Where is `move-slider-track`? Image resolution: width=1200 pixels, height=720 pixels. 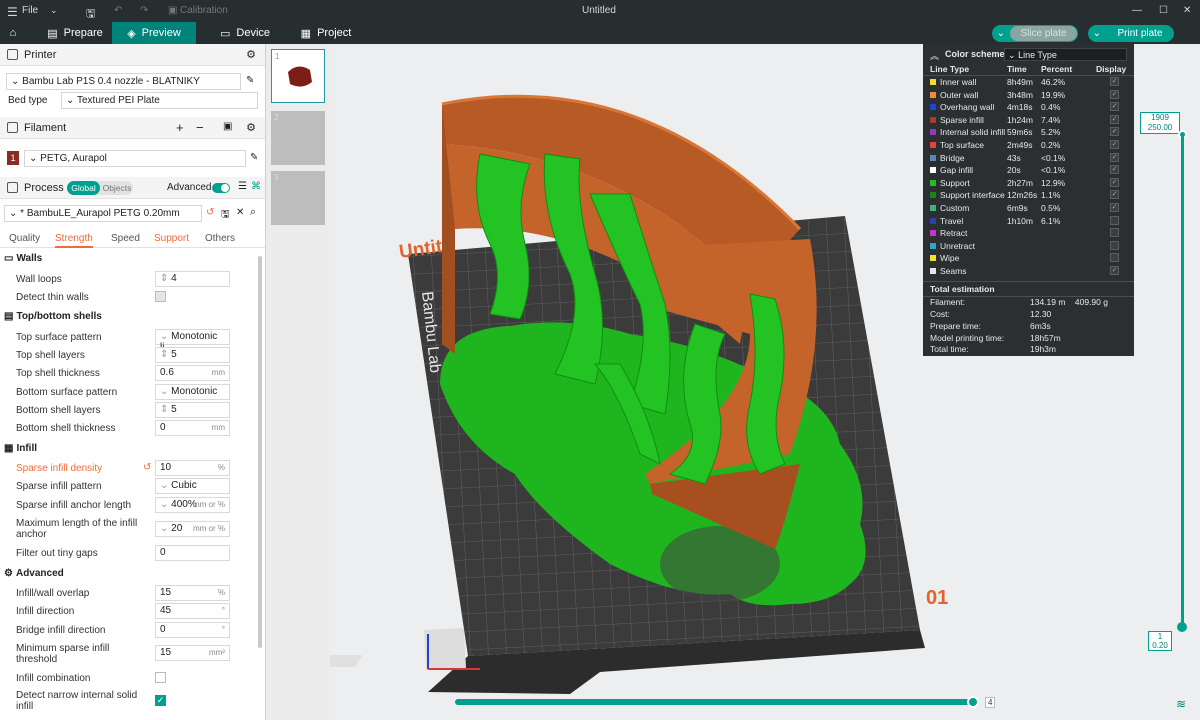
move-slider-track is located at coordinates (715, 702).